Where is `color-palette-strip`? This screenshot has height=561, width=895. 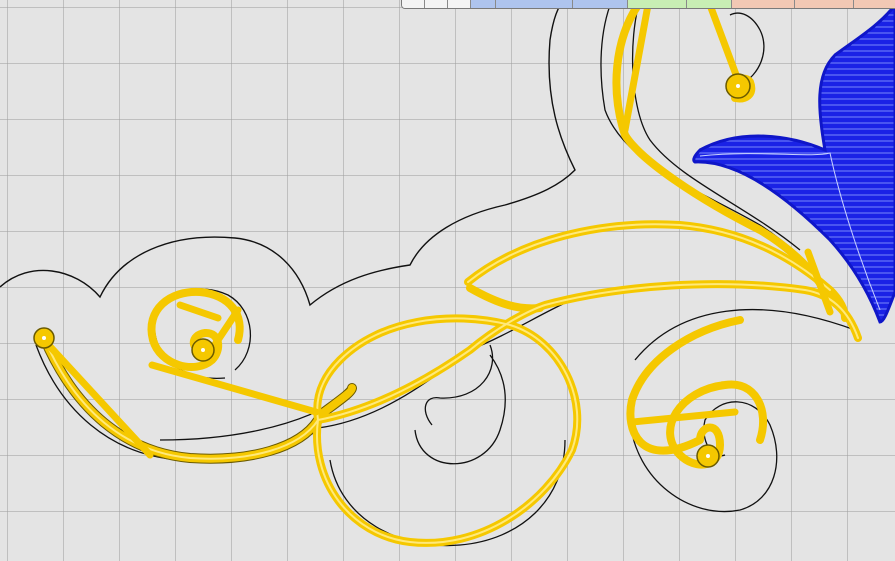 color-palette-strip is located at coordinates (648, 4).